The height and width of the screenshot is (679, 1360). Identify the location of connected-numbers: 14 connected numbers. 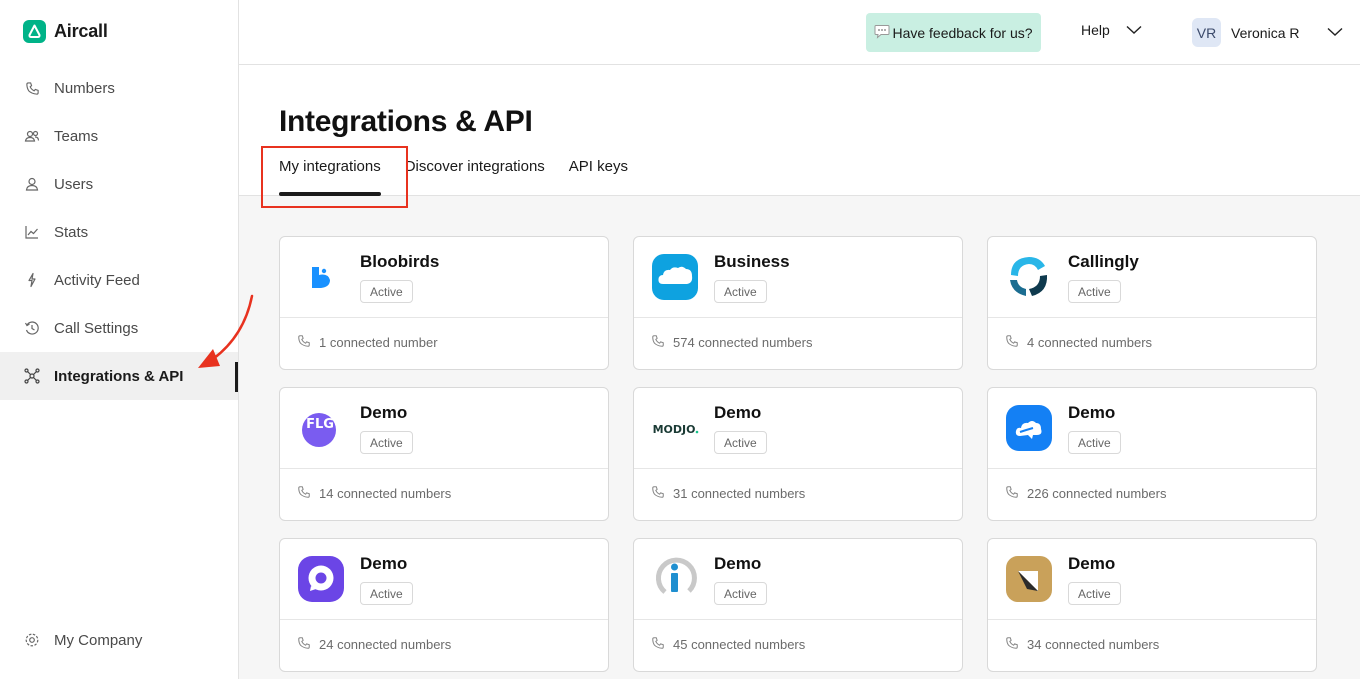
(385, 493).